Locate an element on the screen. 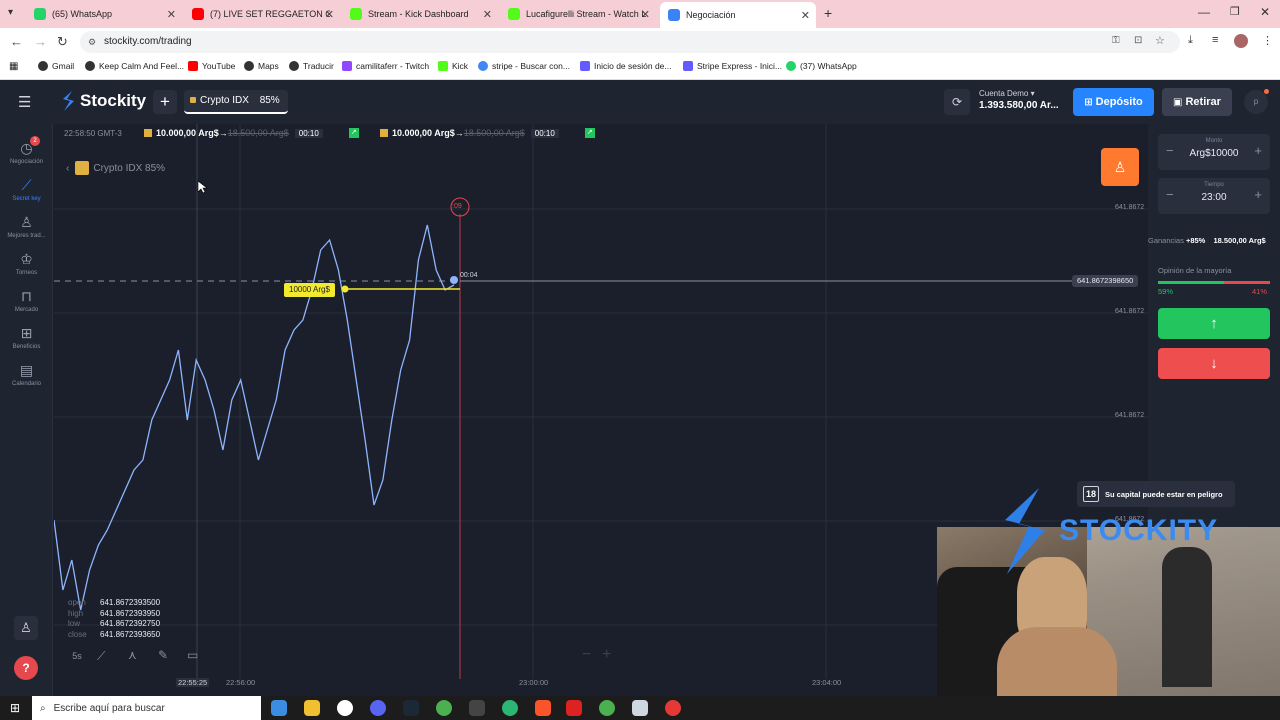  chart-clock: 22:58:50 GMT-3 is located at coordinates (93, 133).